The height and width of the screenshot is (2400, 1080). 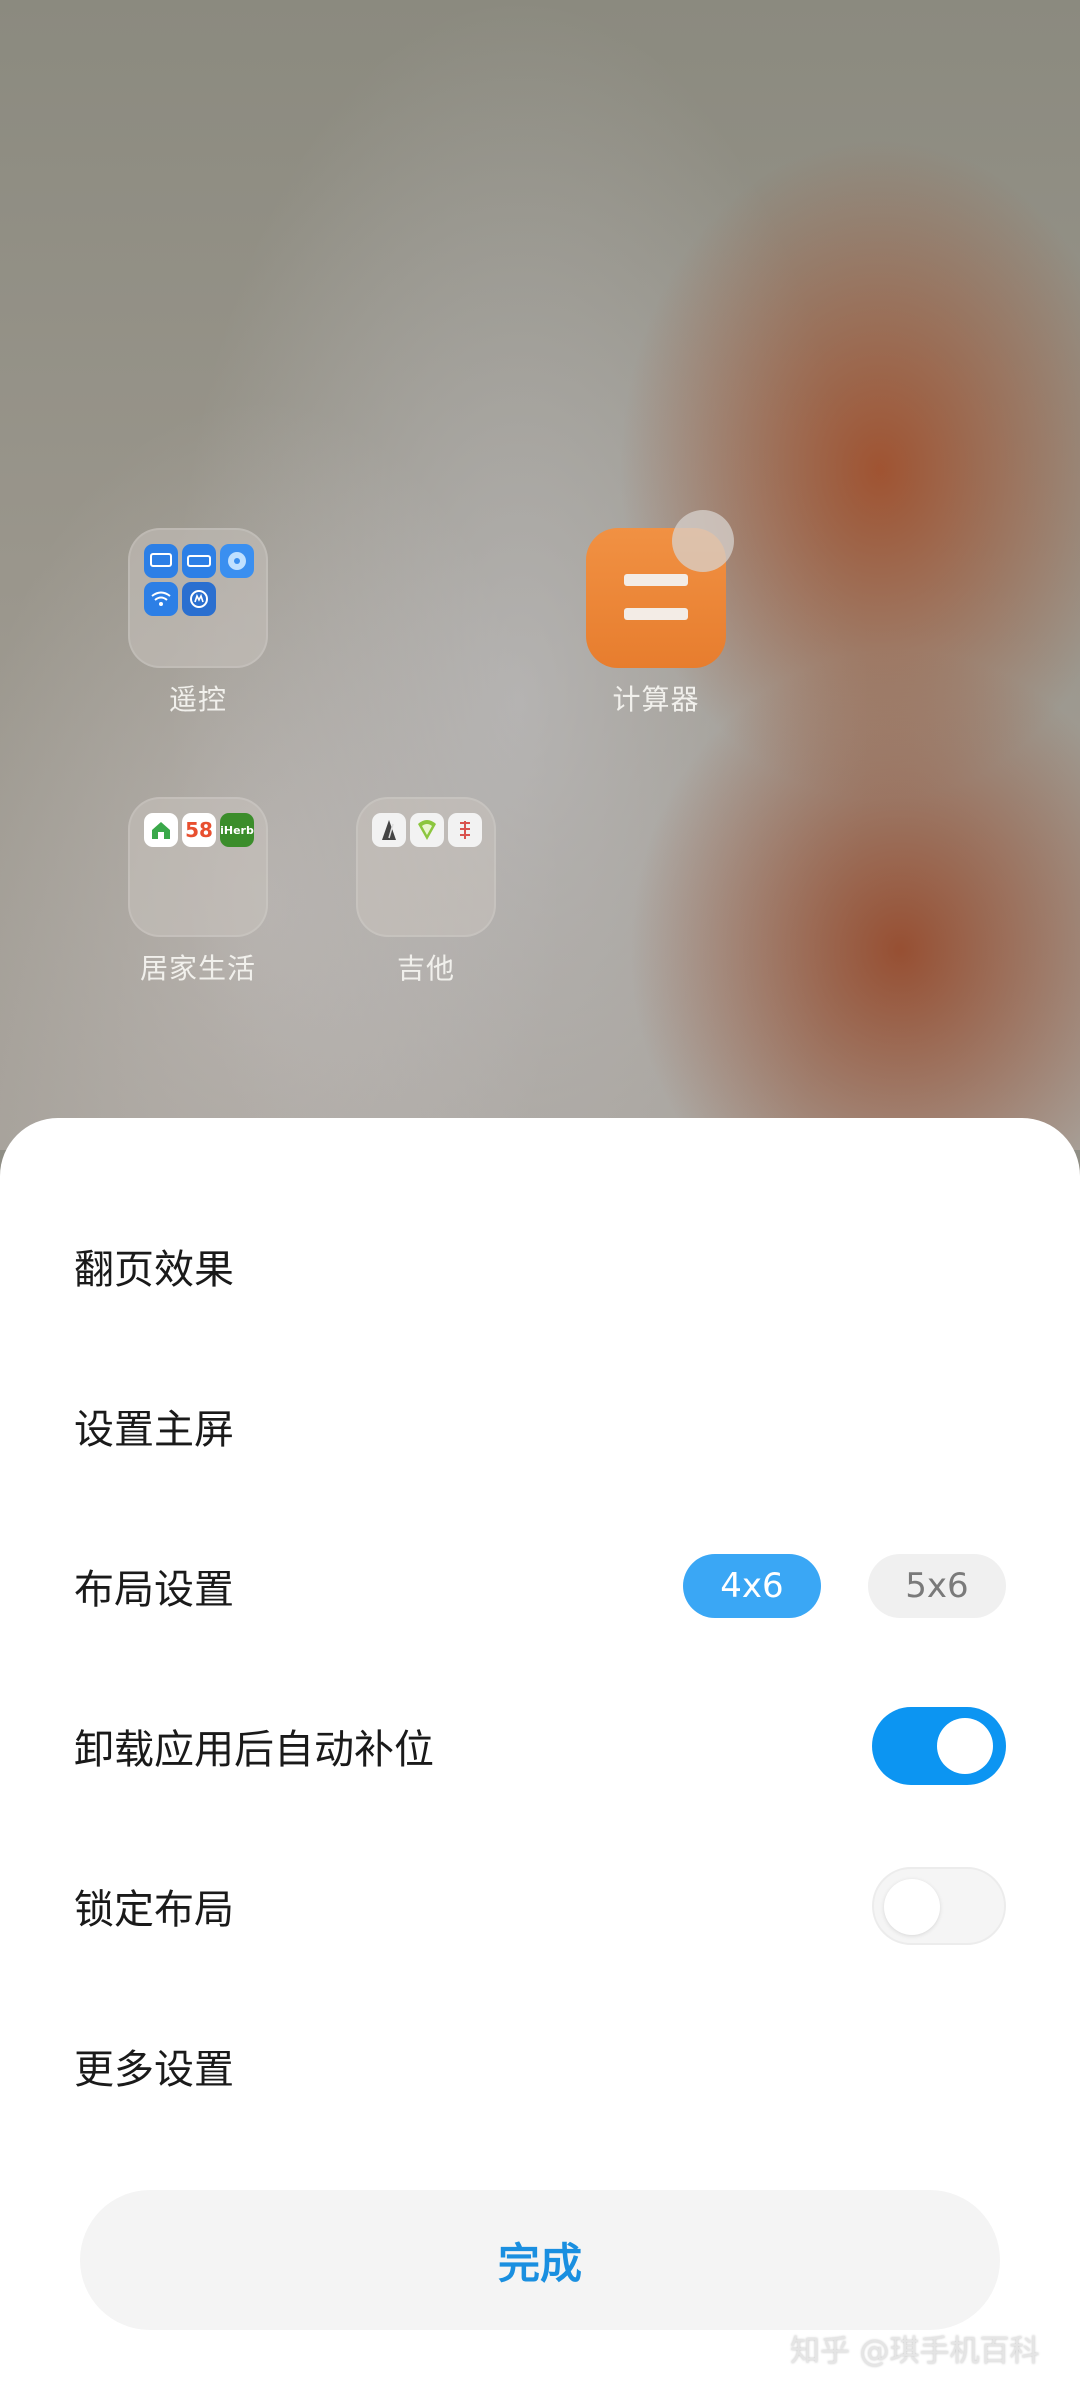 I want to click on iherb-app-icon: iHerb, so click(x=237, y=830).